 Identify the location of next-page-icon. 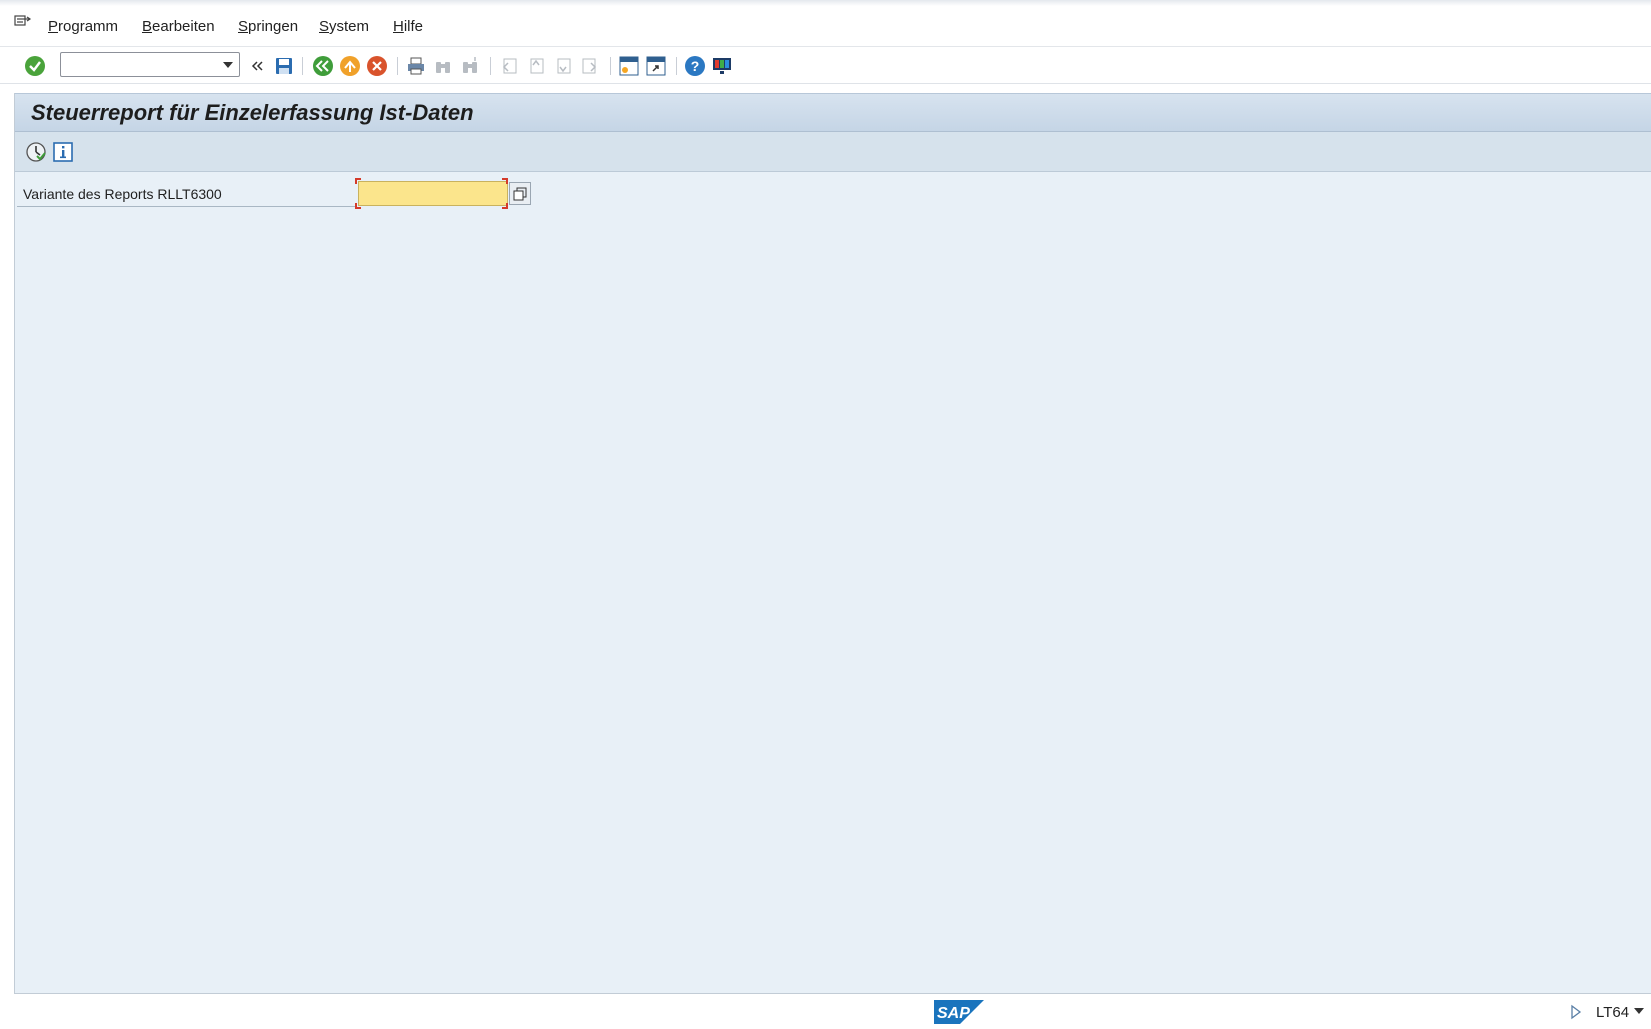
(563, 66).